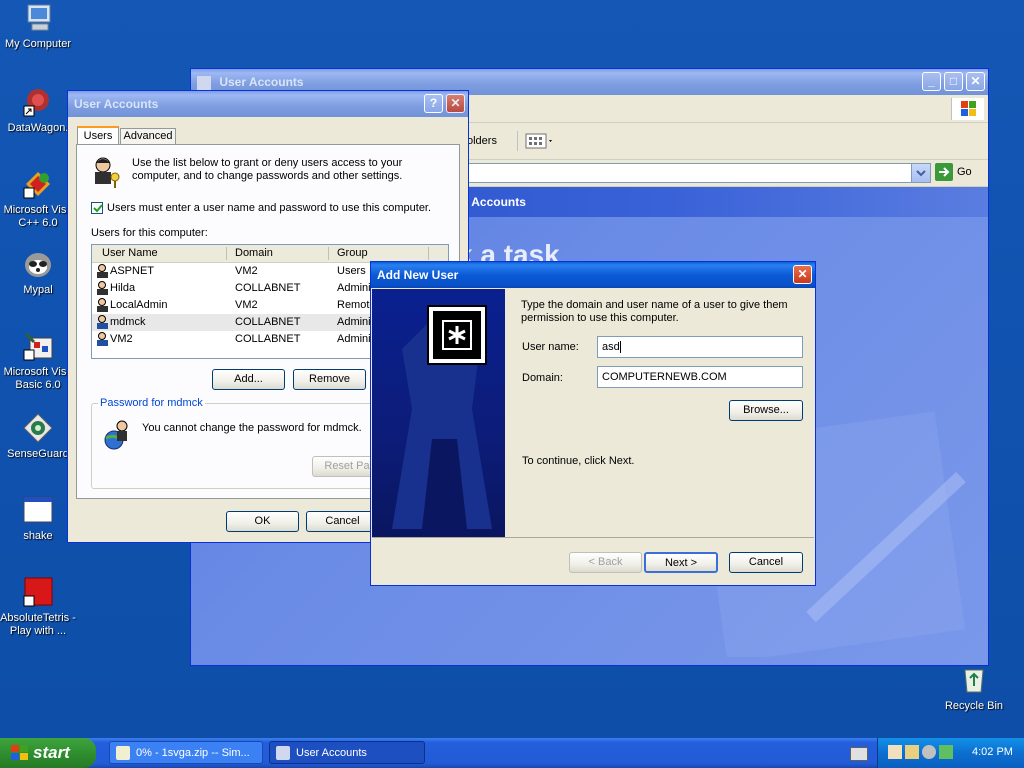 The image size is (1024, 768). What do you see at coordinates (946, 752) in the screenshot?
I see `tray-network-icon` at bounding box center [946, 752].